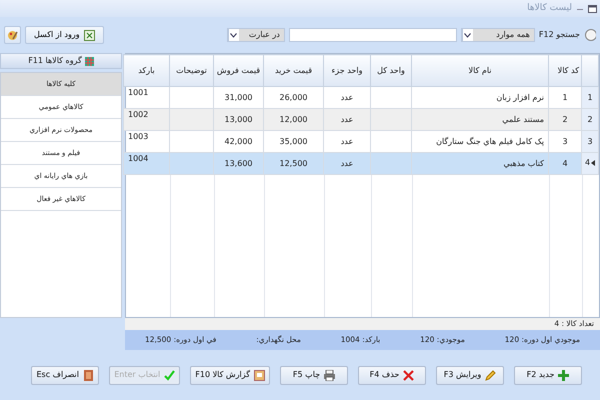 The width and height of the screenshot is (600, 400). What do you see at coordinates (192, 70) in the screenshot?
I see `column-header: توضيحات` at bounding box center [192, 70].